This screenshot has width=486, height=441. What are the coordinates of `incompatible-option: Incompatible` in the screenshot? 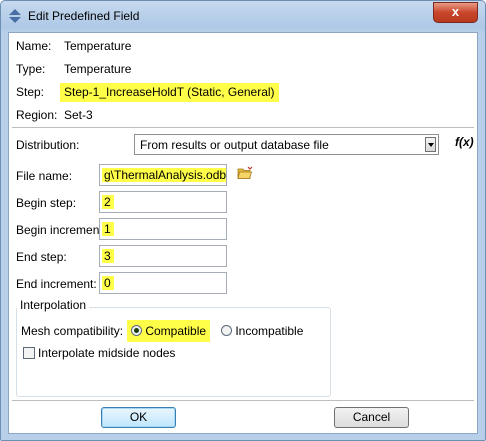 It's located at (262, 331).